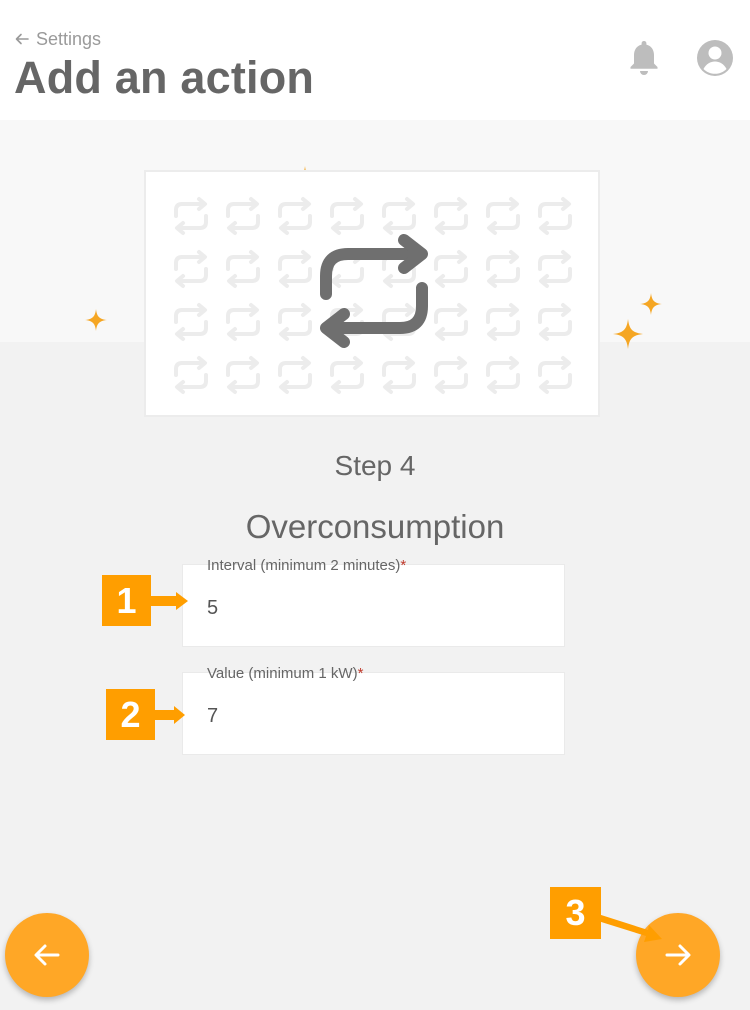 The height and width of the screenshot is (1010, 750). I want to click on back-to-settings-link: Settings, so click(57, 39).